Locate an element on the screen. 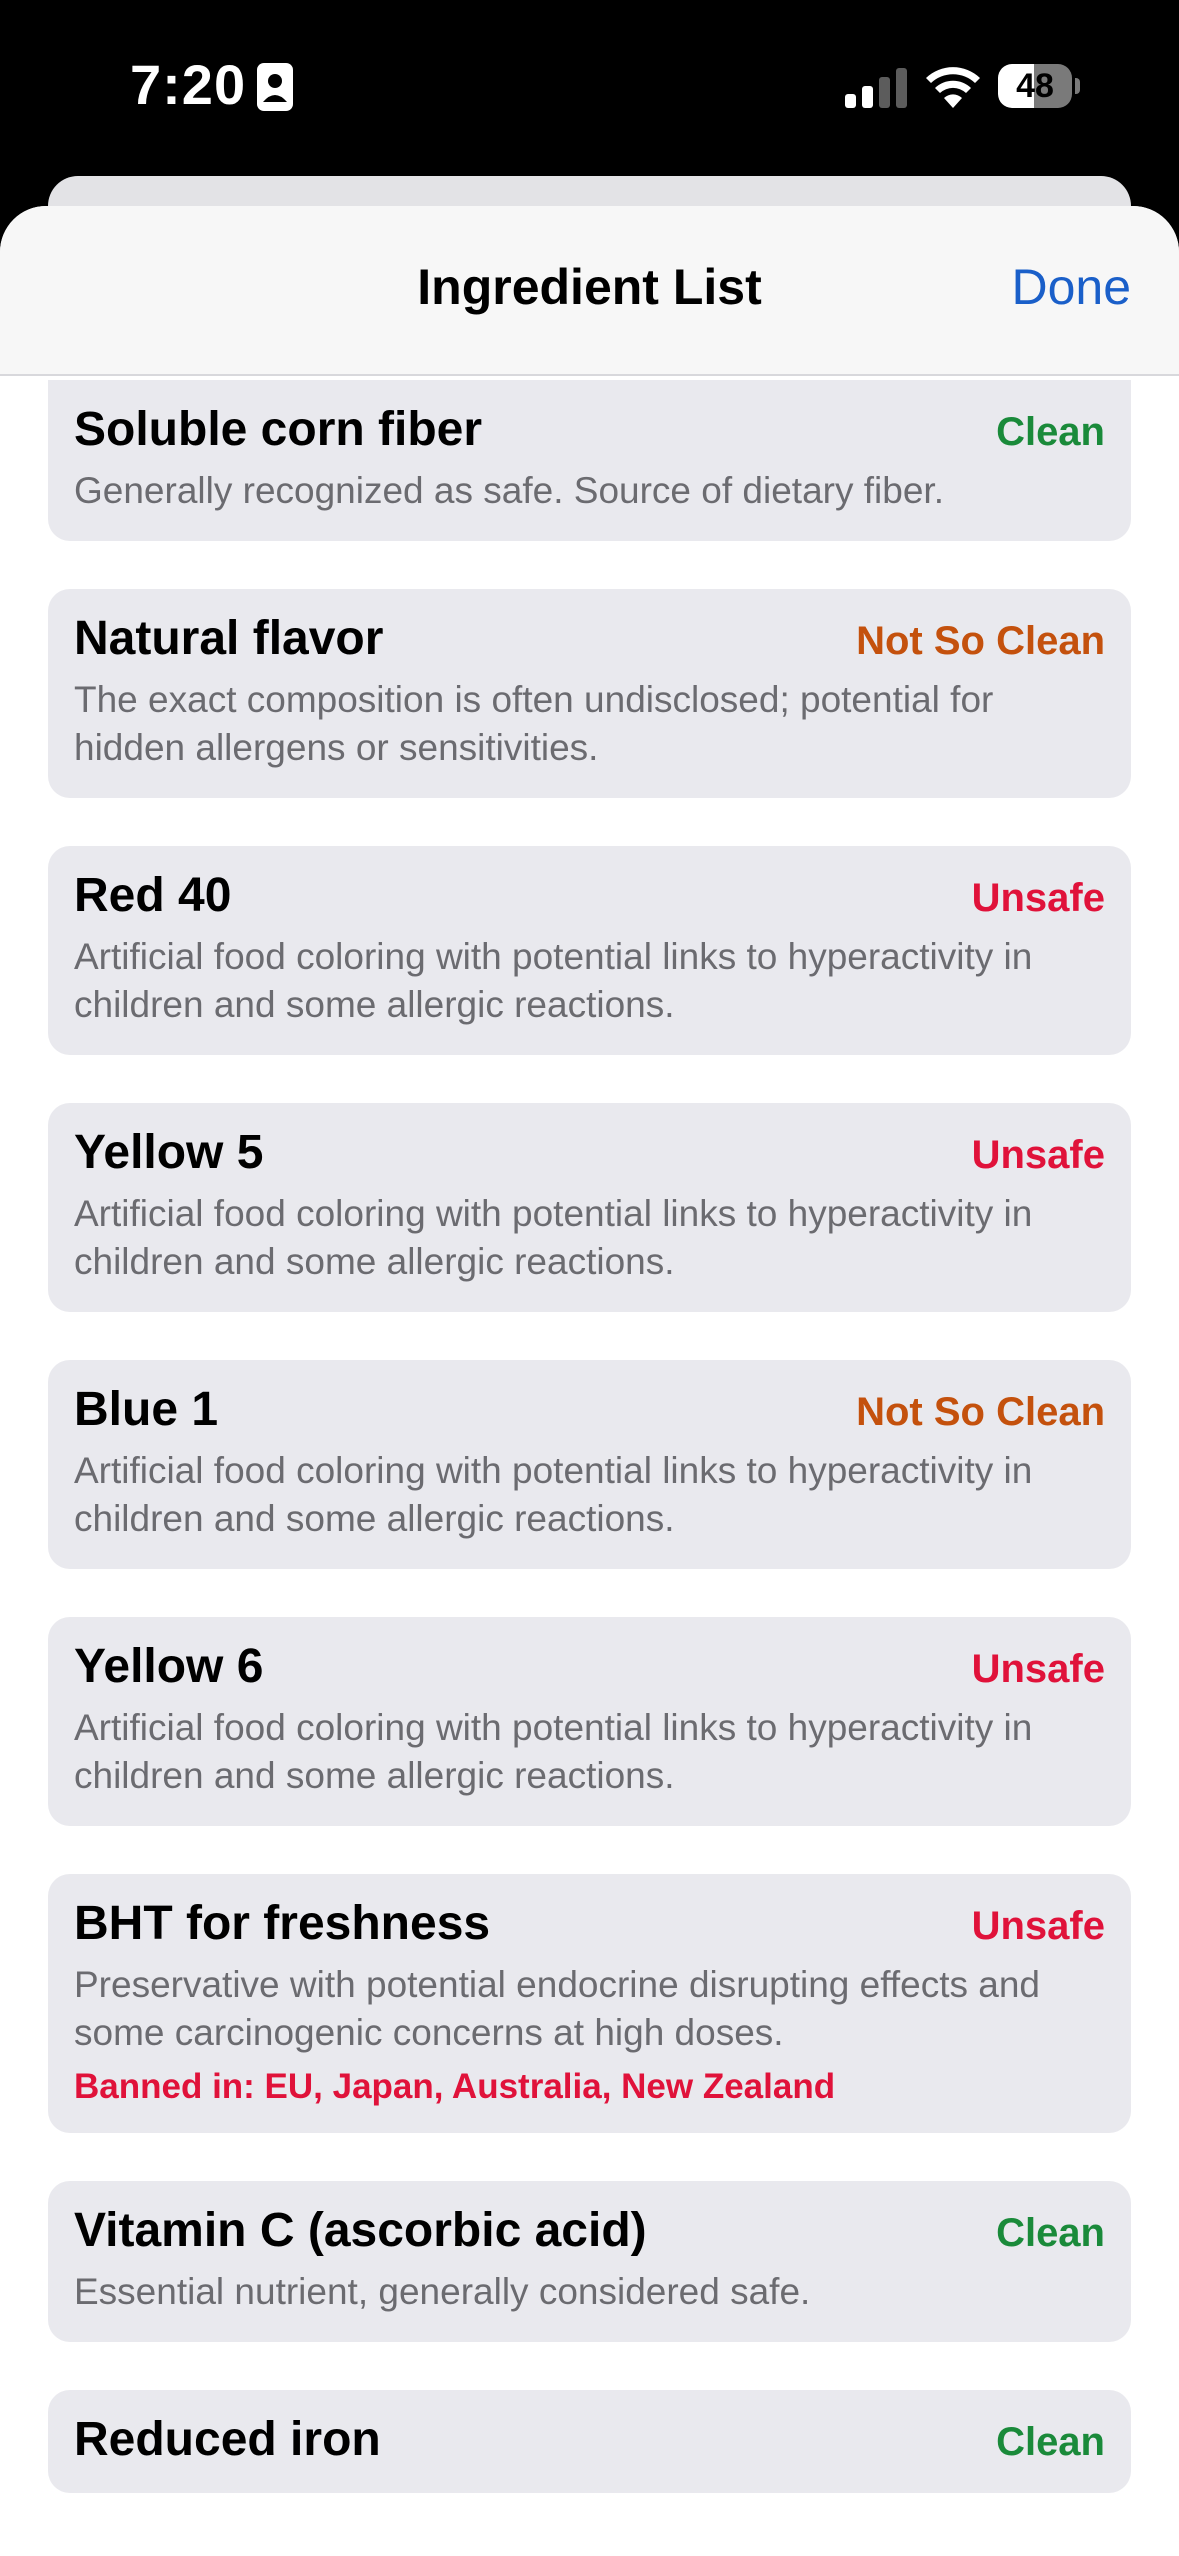  ingredient-card-header: Red 40 Unsafe is located at coordinates (589, 895).